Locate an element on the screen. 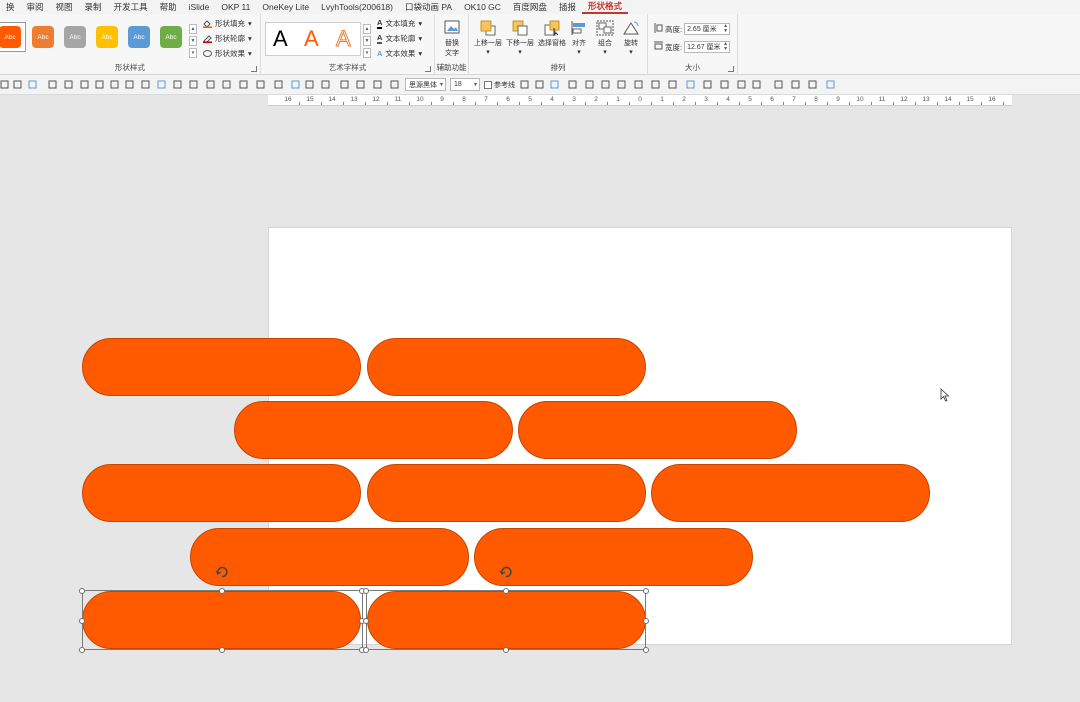  menu-item-9: LvyhTools(200618) is located at coordinates (357, 7).